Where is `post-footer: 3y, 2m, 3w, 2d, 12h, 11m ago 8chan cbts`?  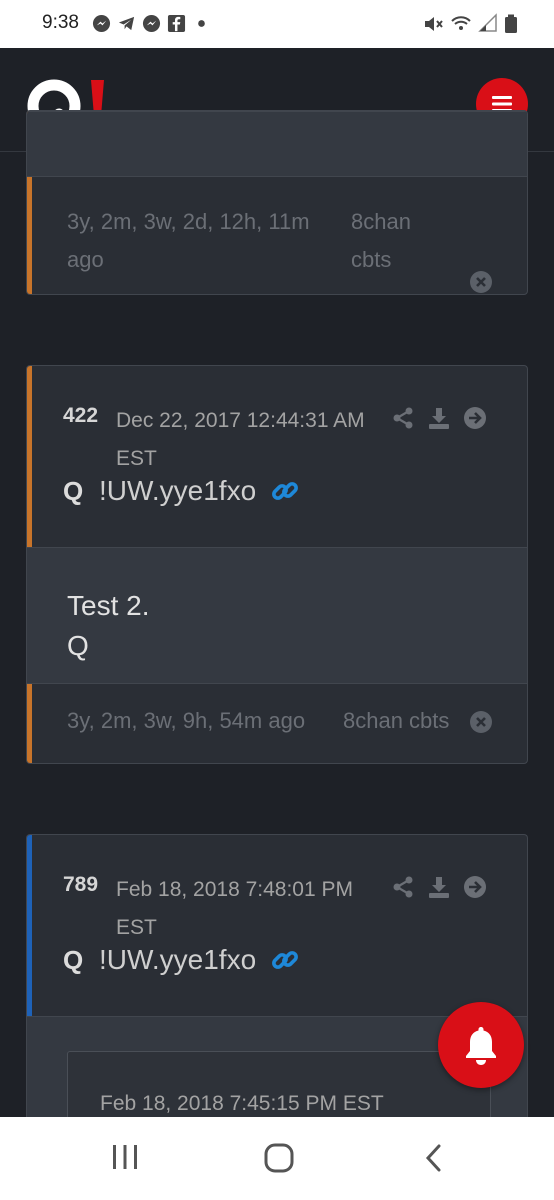
post-footer: 3y, 2m, 3w, 2d, 12h, 11m ago 8chan cbts is located at coordinates (277, 235).